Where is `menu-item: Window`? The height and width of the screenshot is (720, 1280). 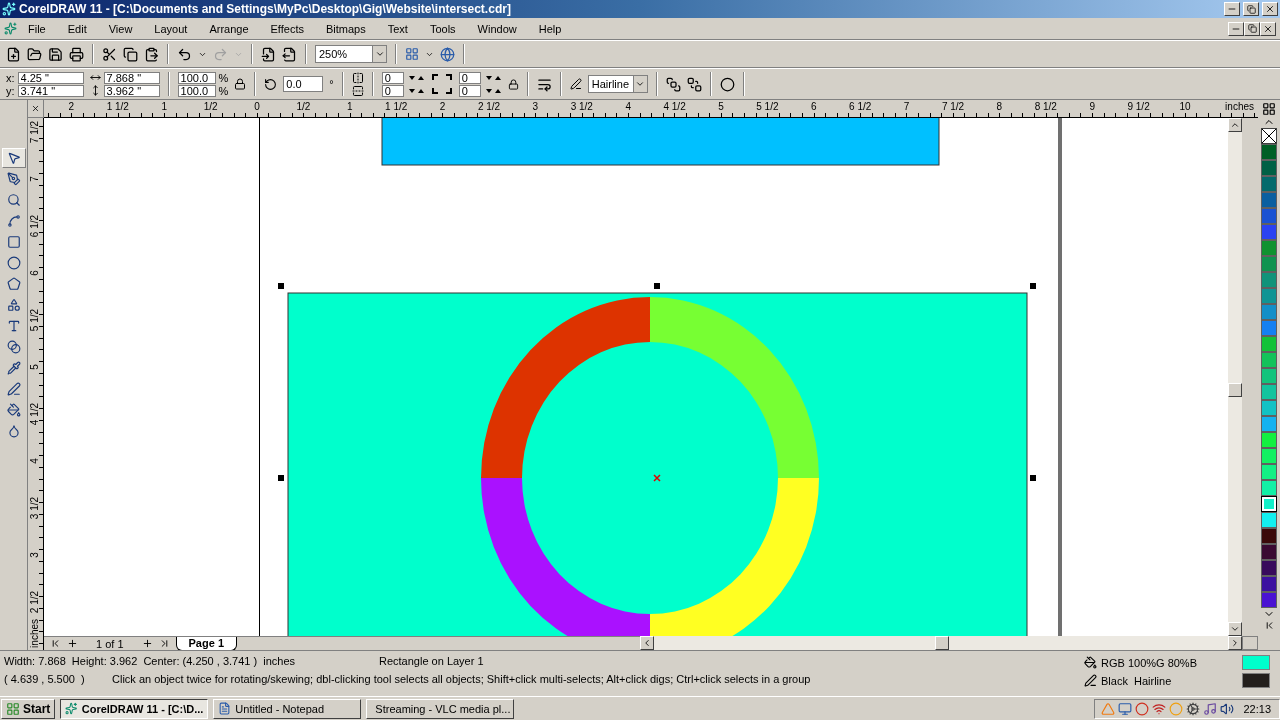
menu-item: Window is located at coordinates (497, 28).